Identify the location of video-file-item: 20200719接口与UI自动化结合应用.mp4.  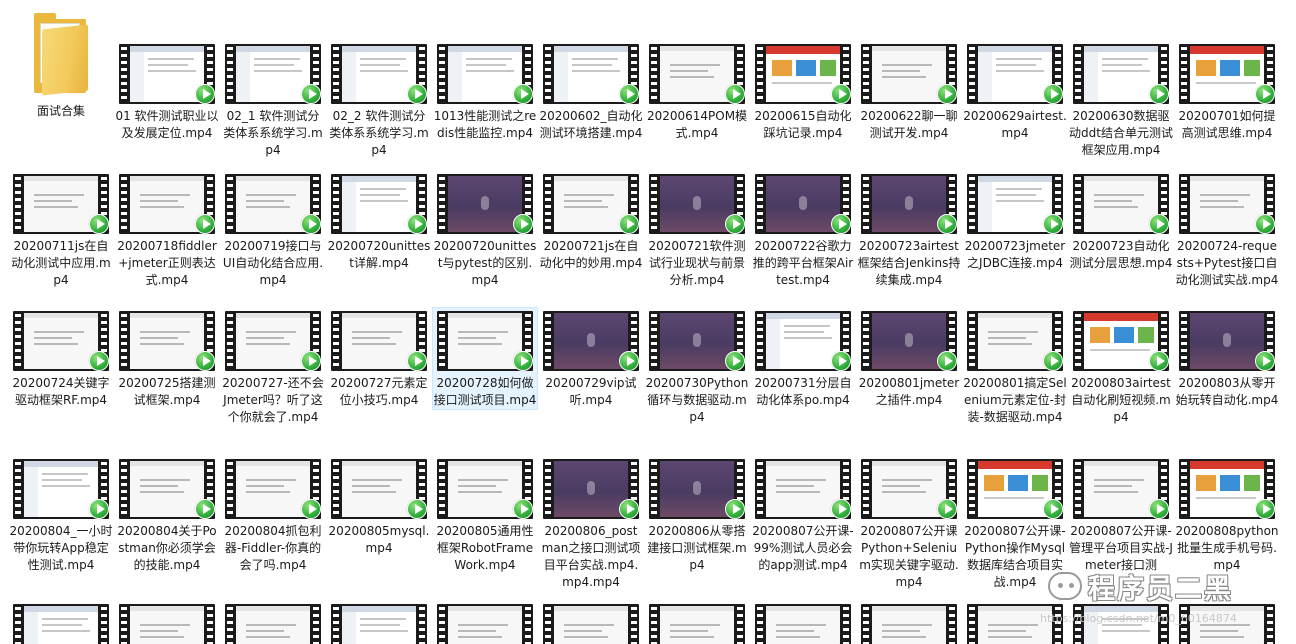
(273, 230).